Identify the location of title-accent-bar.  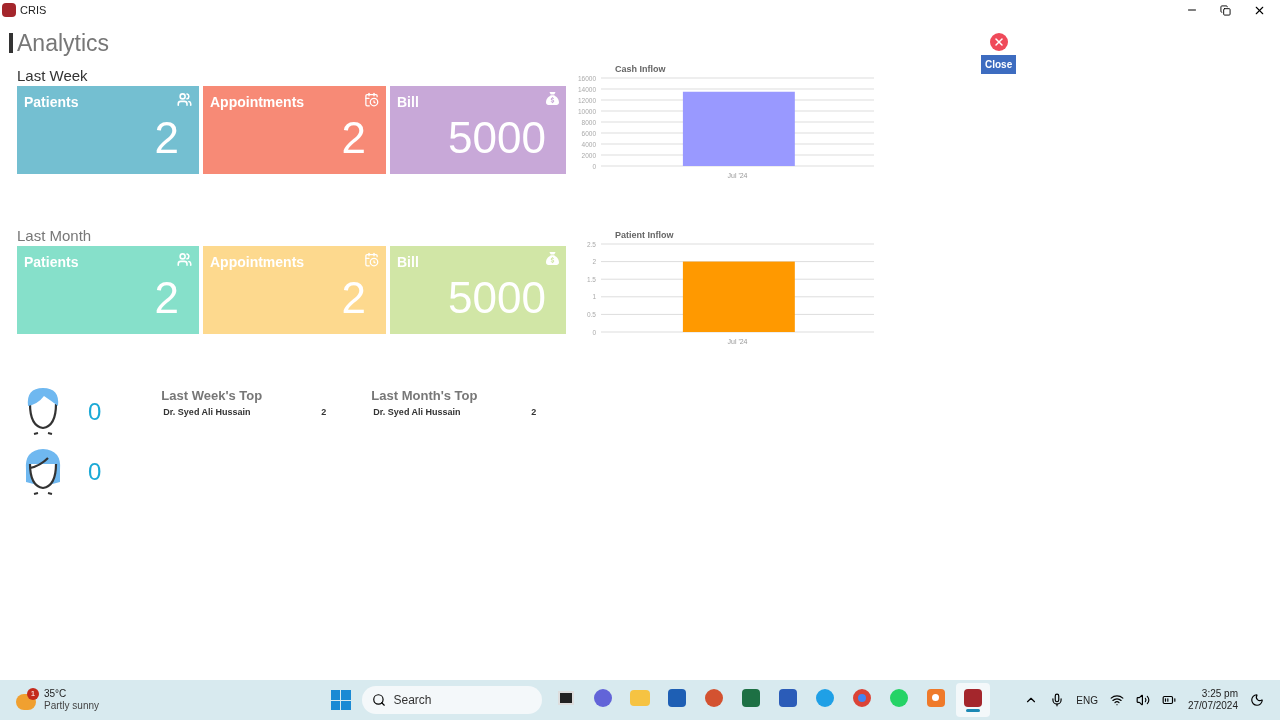
(11, 43).